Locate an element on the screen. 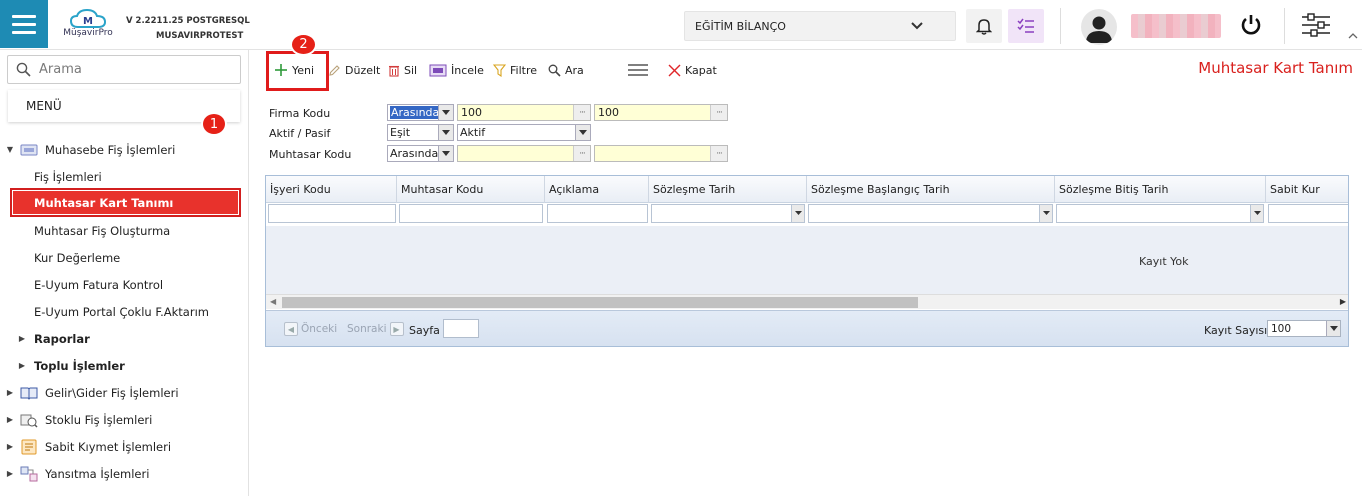 Image resolution: width=1362 pixels, height=496 pixels. column-header-isyeri-kodu: İşyeri Kodu is located at coordinates (331, 189).